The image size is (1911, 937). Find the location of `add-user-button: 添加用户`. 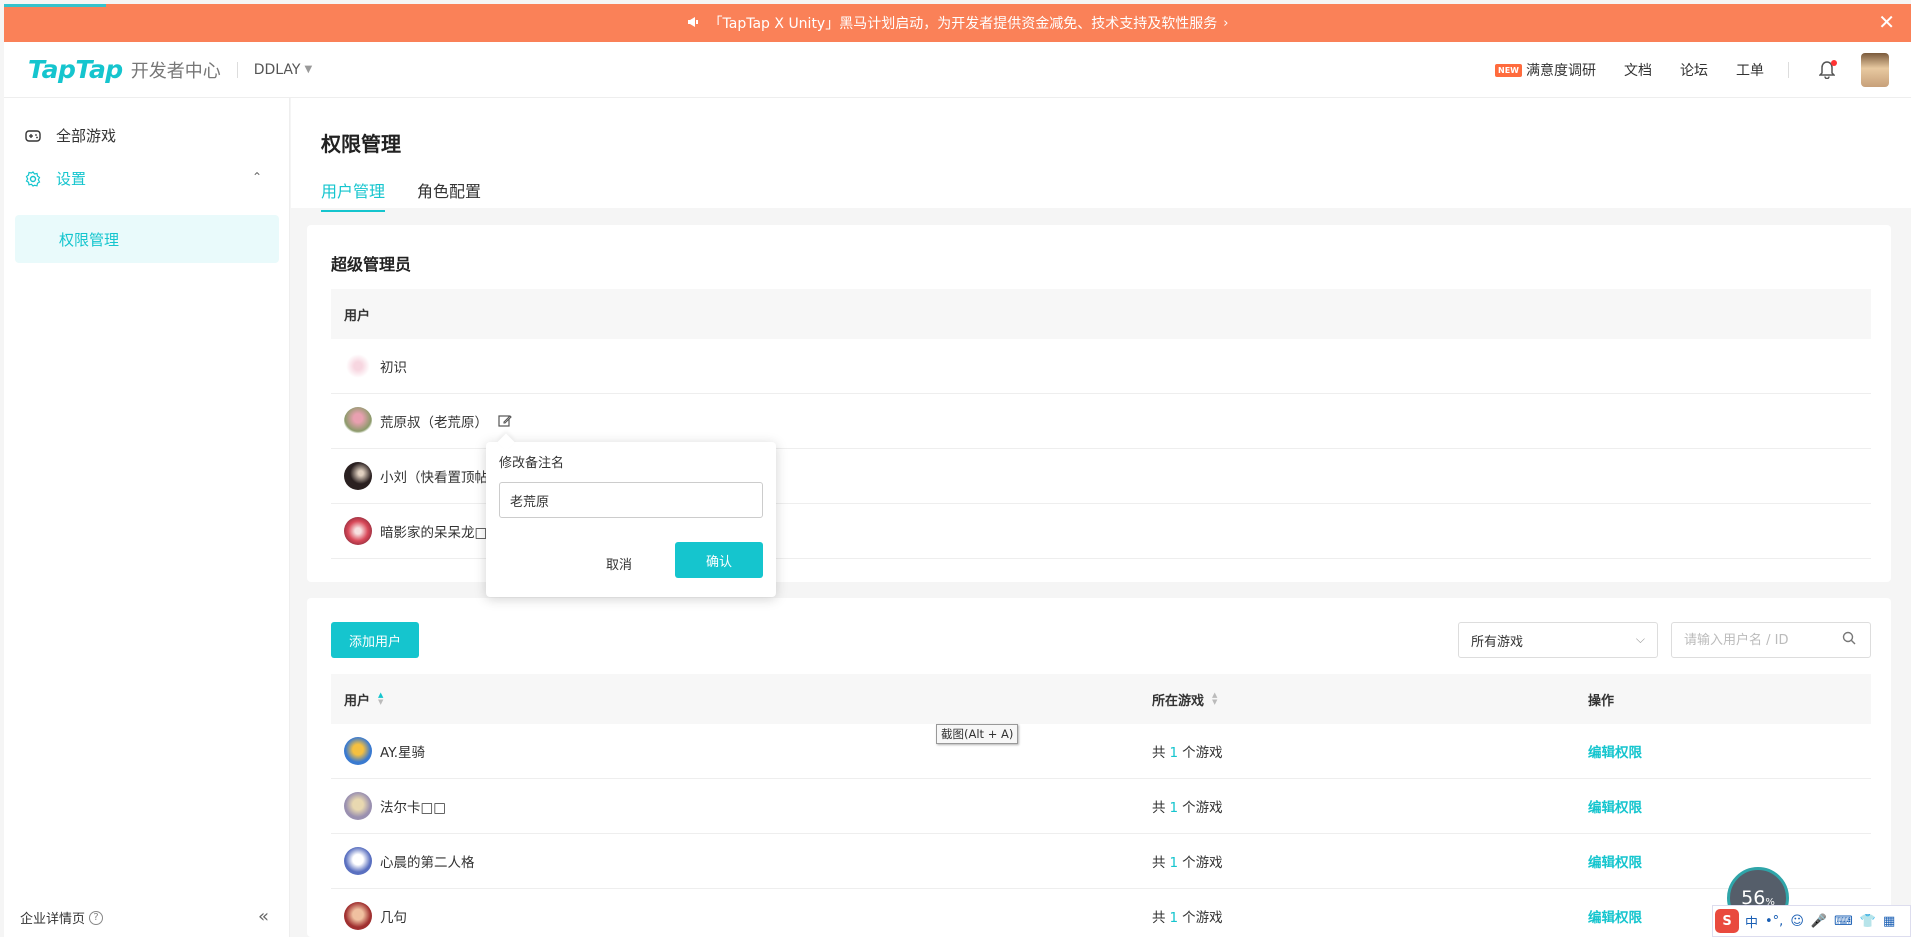

add-user-button: 添加用户 is located at coordinates (375, 640).